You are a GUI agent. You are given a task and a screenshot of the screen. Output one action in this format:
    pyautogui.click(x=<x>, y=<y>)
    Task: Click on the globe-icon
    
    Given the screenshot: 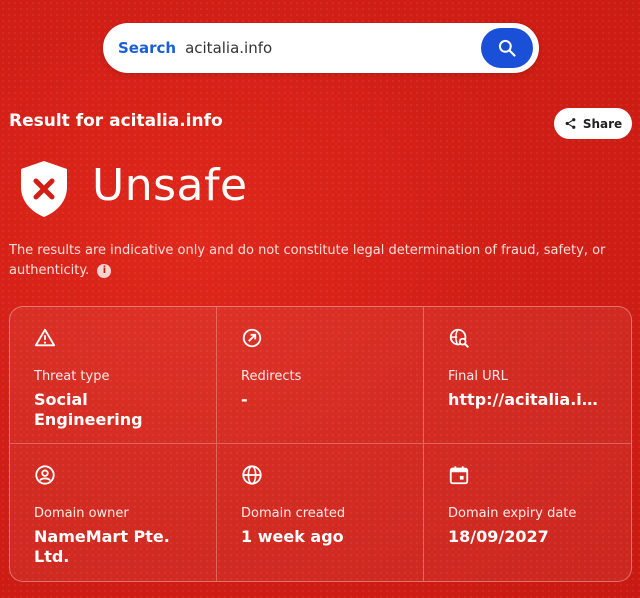 What is the action you would take?
    pyautogui.click(x=252, y=475)
    